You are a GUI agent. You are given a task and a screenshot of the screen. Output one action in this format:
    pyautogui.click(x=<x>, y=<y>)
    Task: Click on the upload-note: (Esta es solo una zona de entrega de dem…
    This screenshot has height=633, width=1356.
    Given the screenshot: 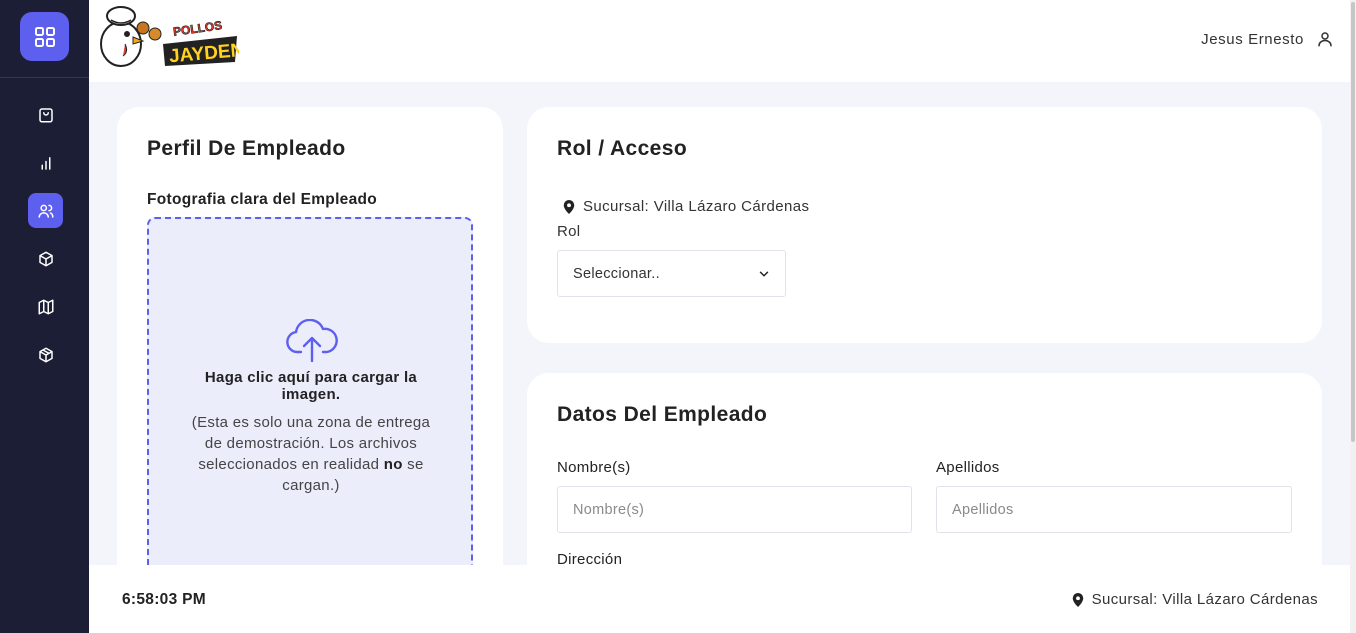 What is the action you would take?
    pyautogui.click(x=311, y=454)
    